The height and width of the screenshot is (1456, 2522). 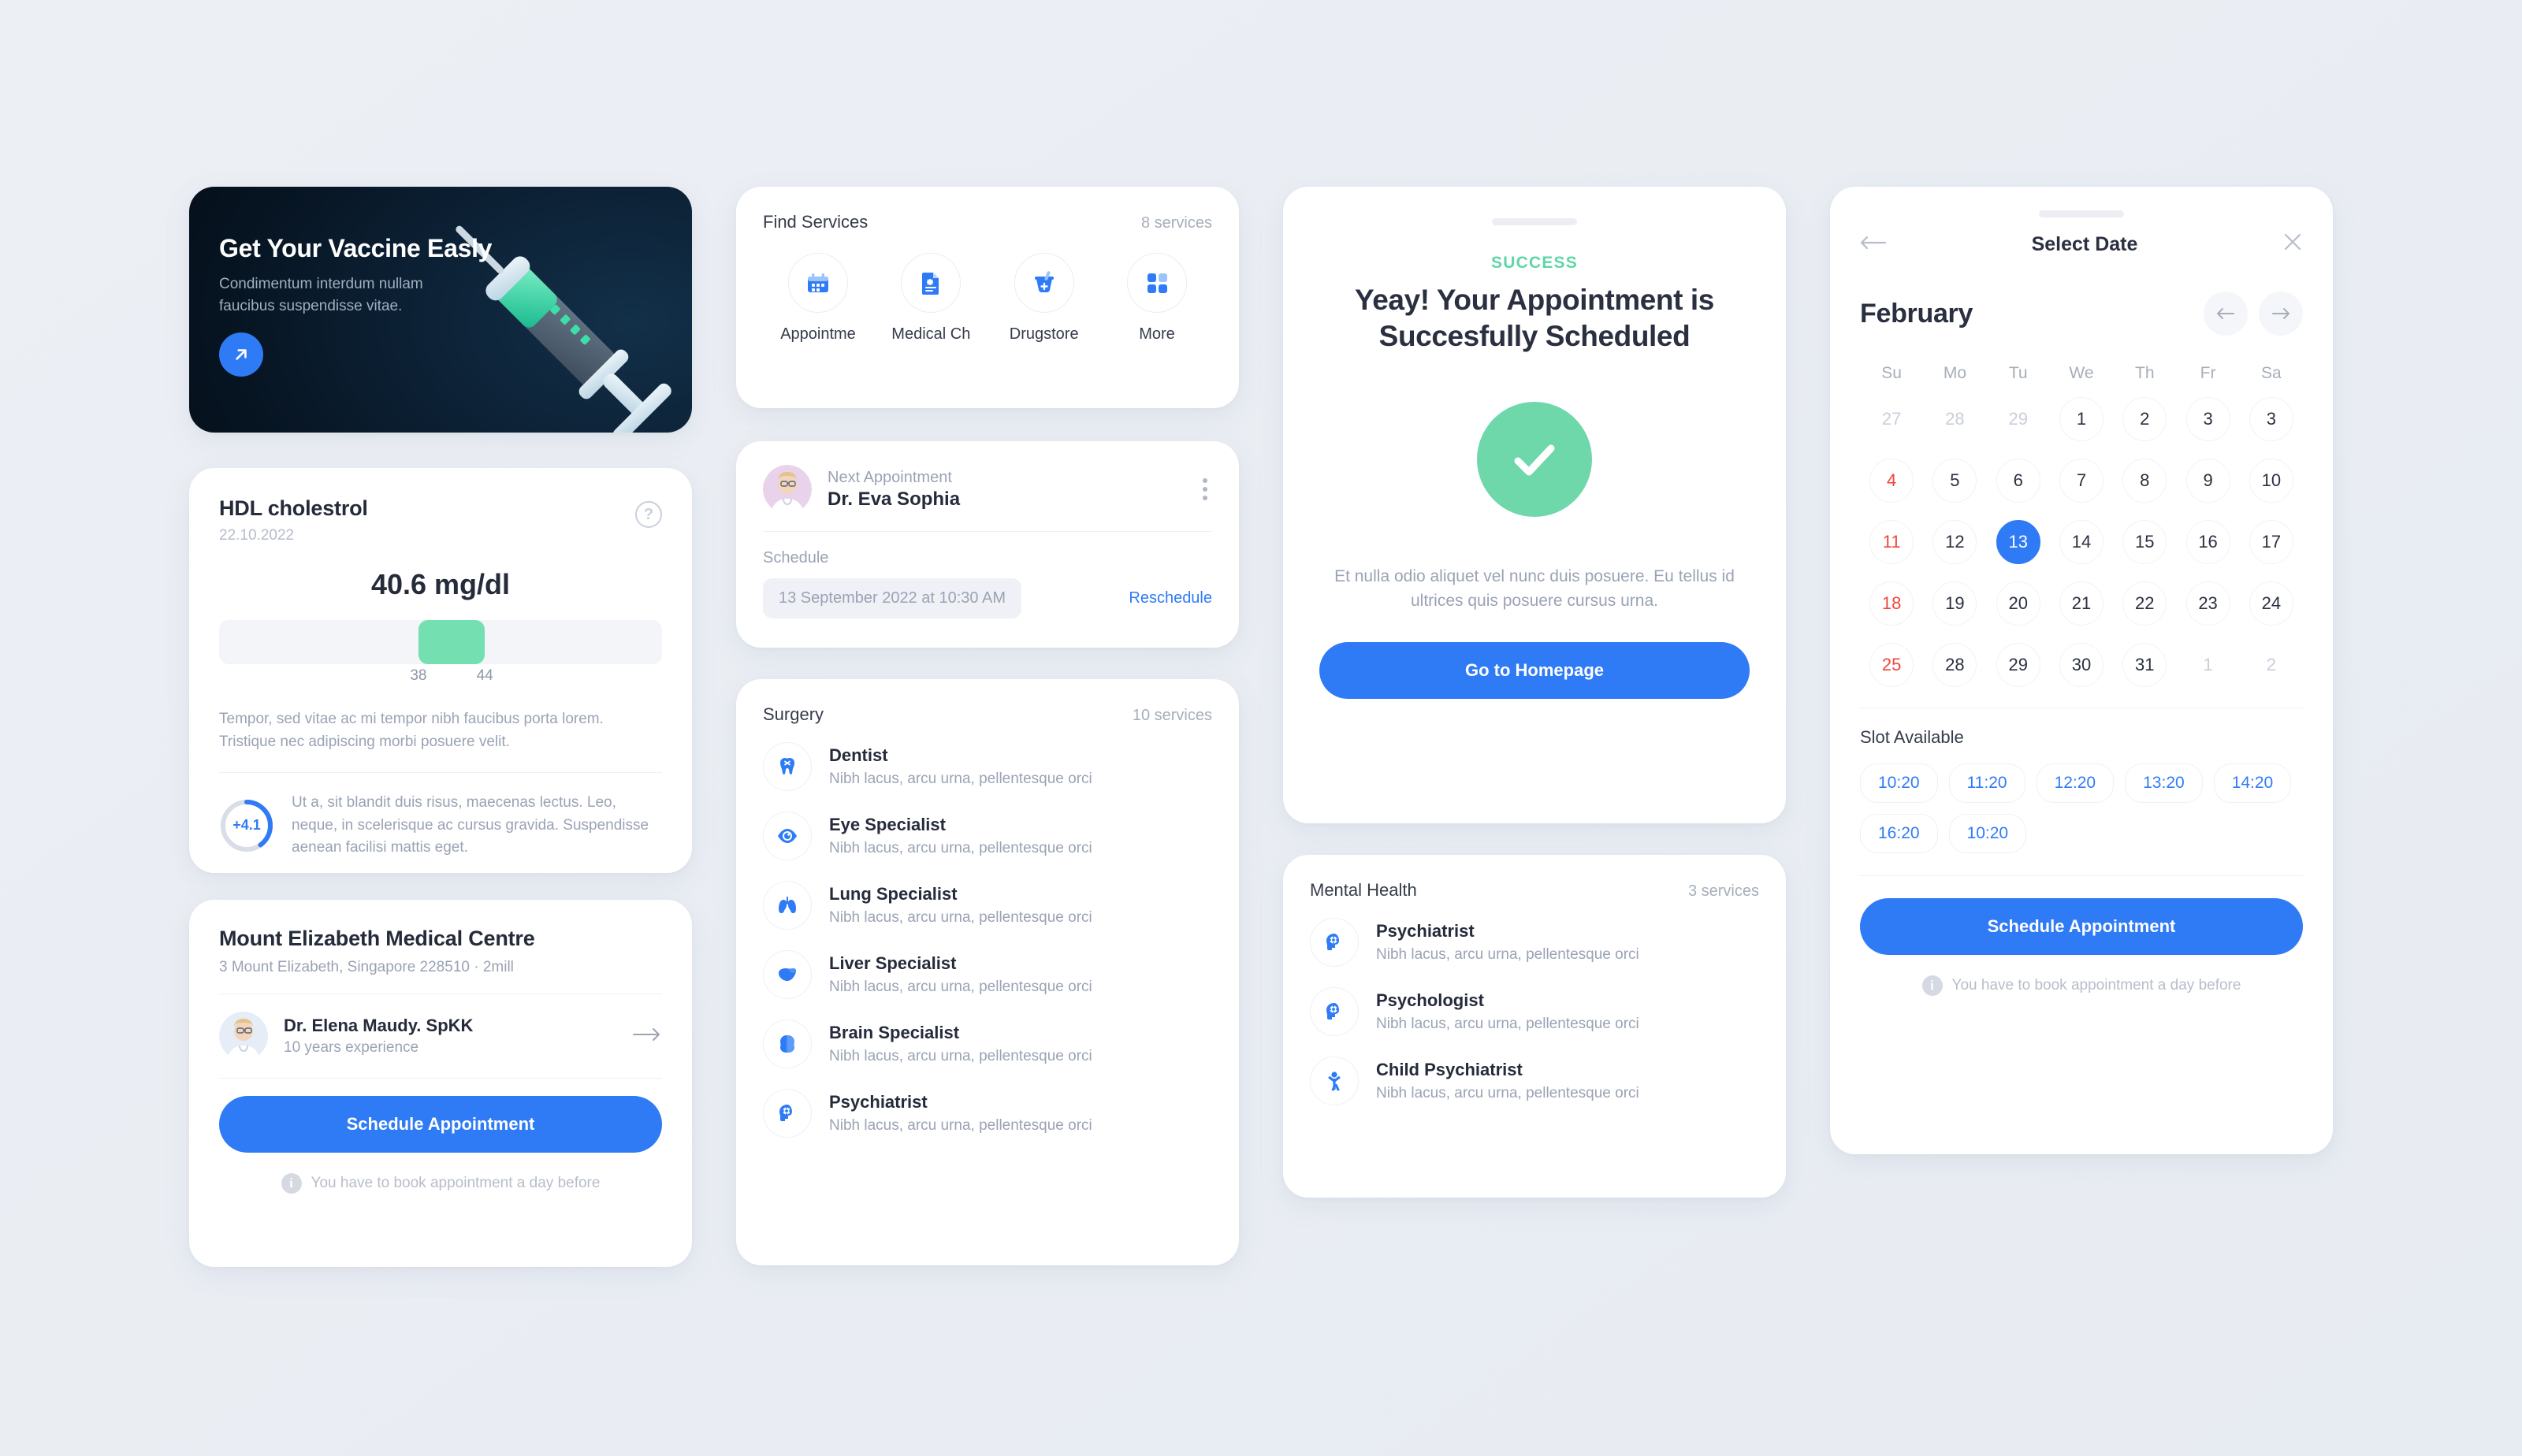 I want to click on service-more: More, so click(x=1157, y=298).